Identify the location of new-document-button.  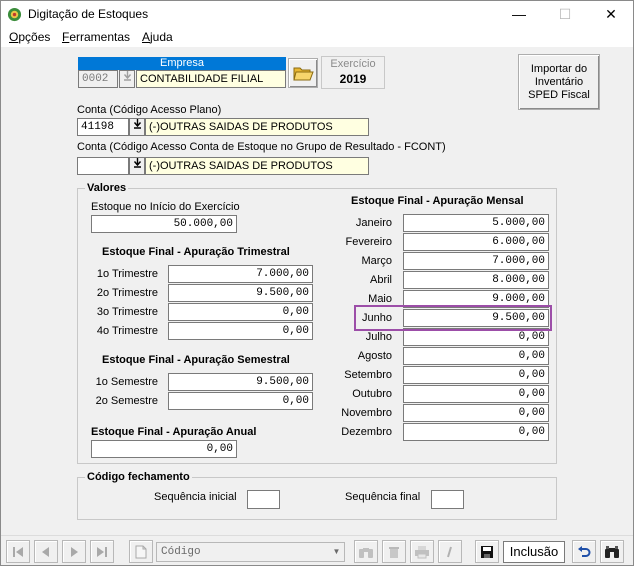
(141, 551).